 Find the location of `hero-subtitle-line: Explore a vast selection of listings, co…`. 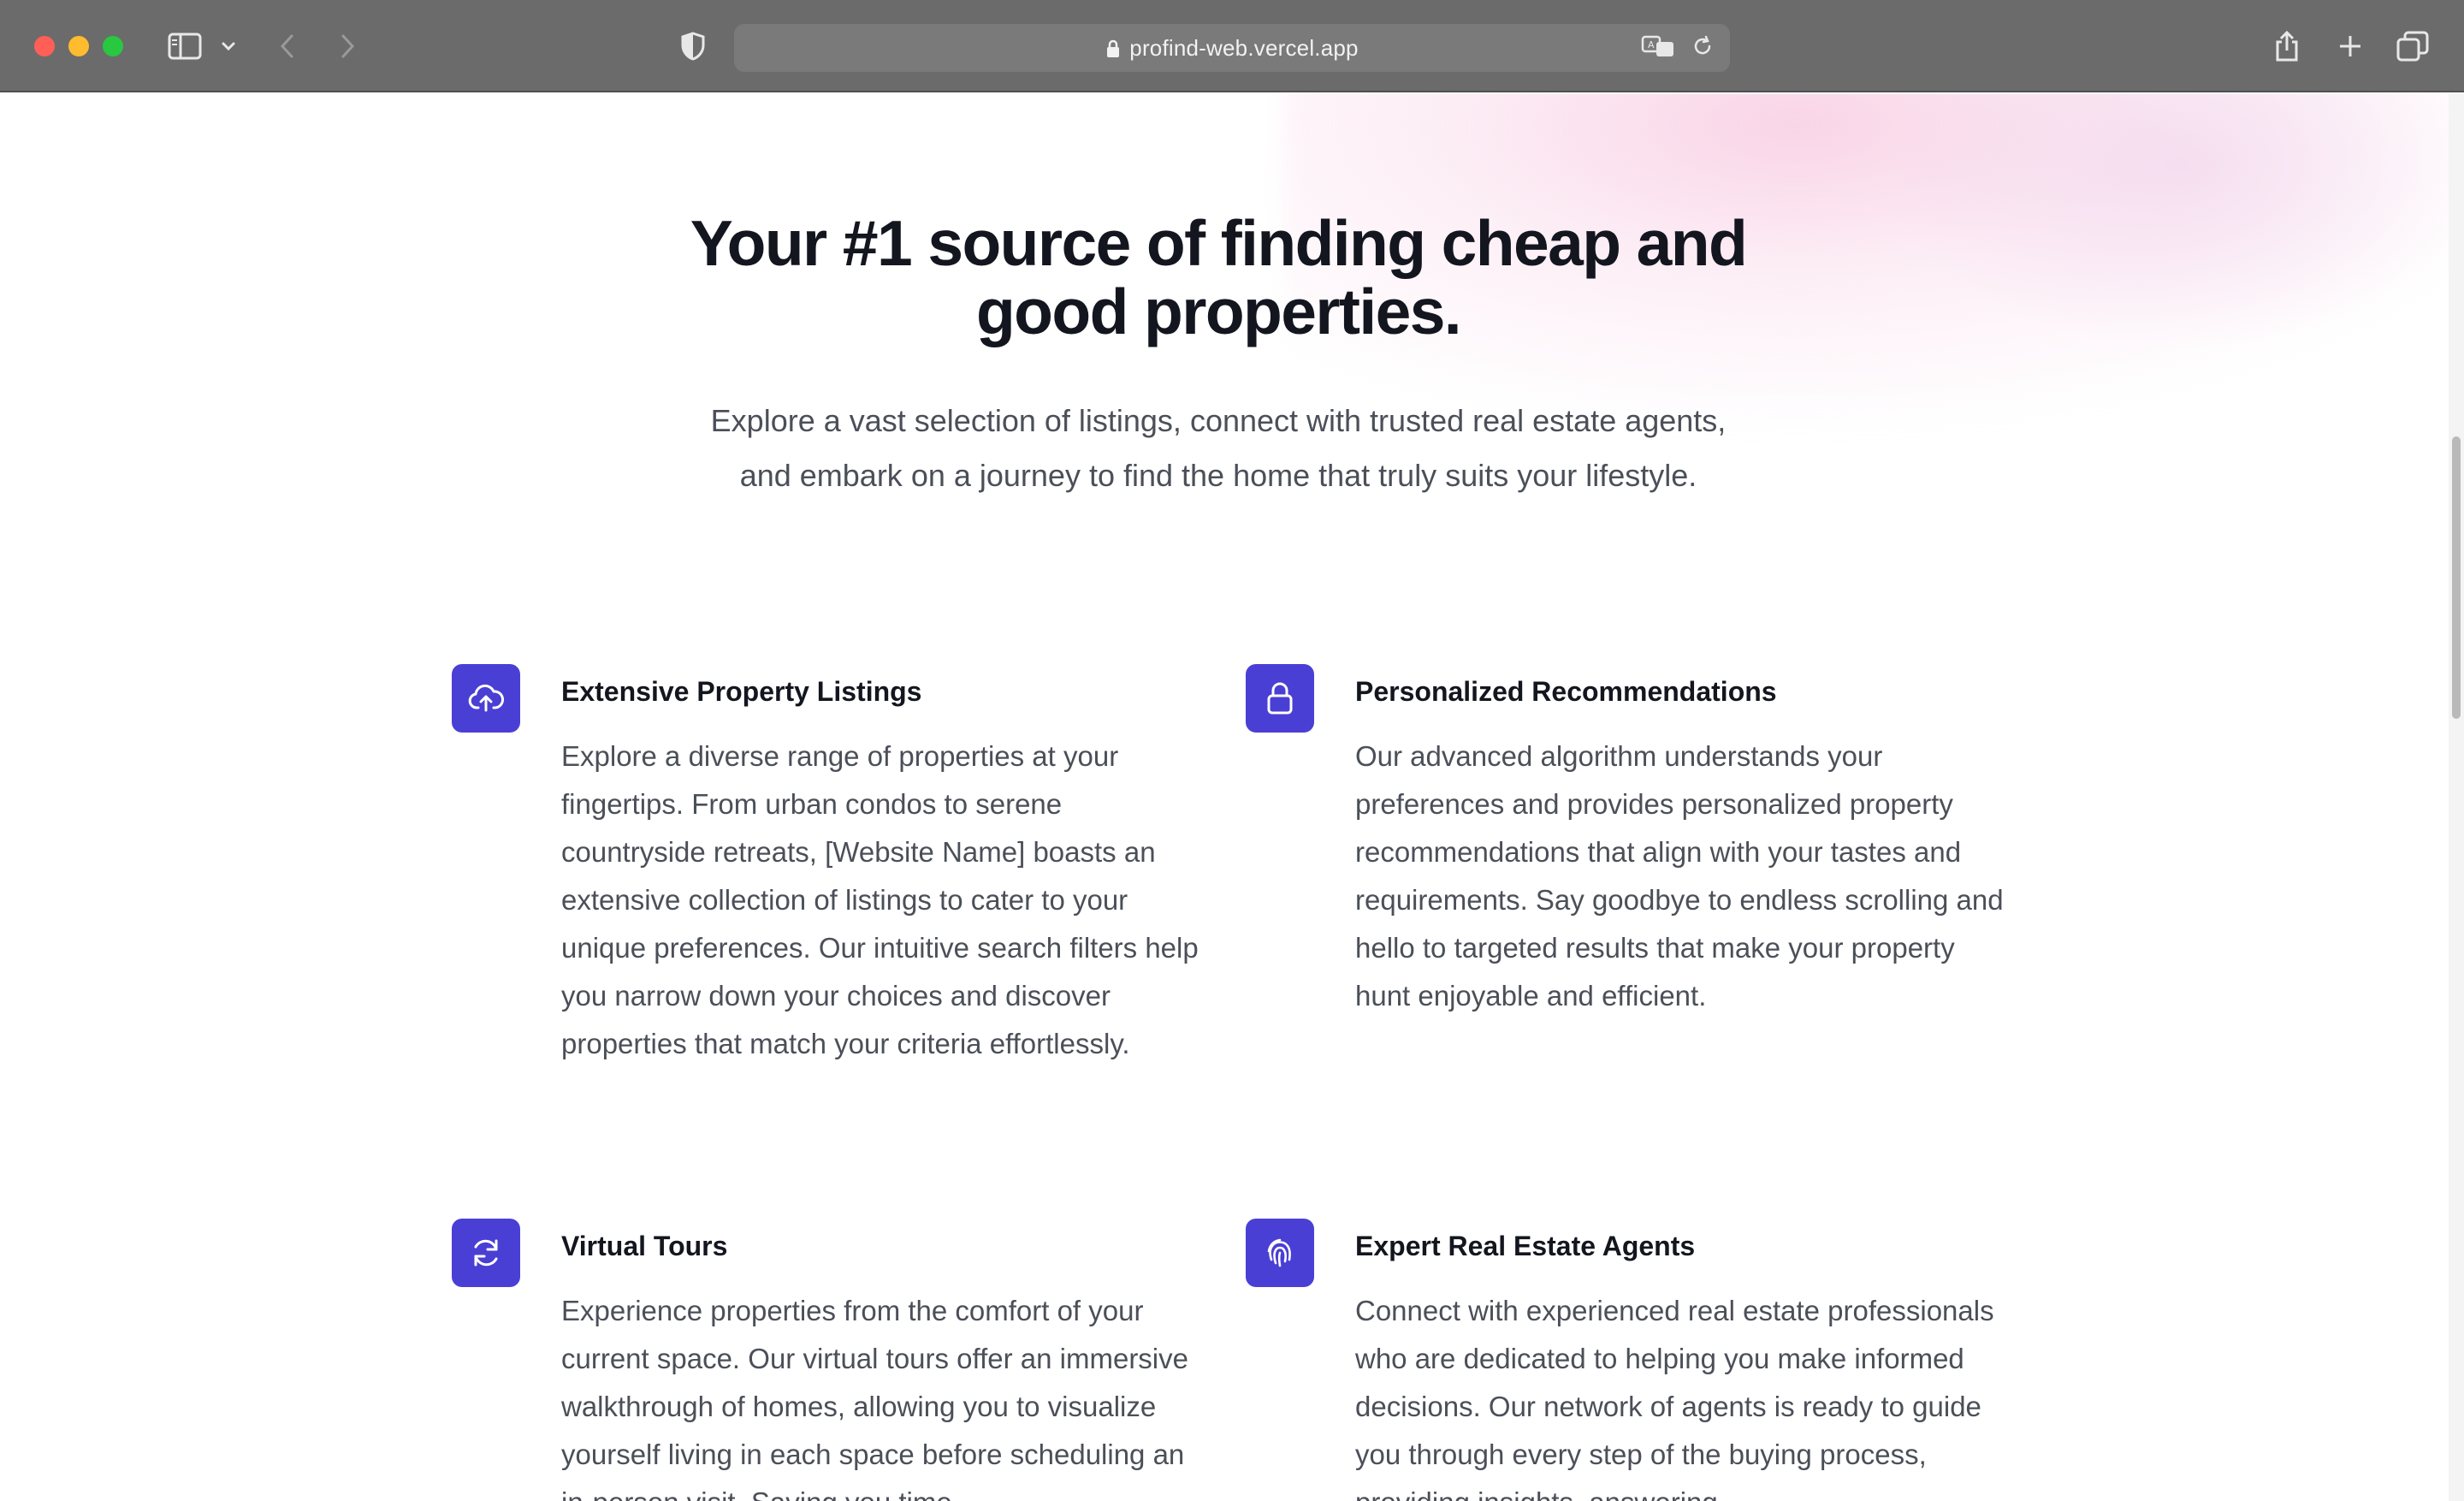

hero-subtitle-line: Explore a vast selection of listings, co… is located at coordinates (1218, 420).